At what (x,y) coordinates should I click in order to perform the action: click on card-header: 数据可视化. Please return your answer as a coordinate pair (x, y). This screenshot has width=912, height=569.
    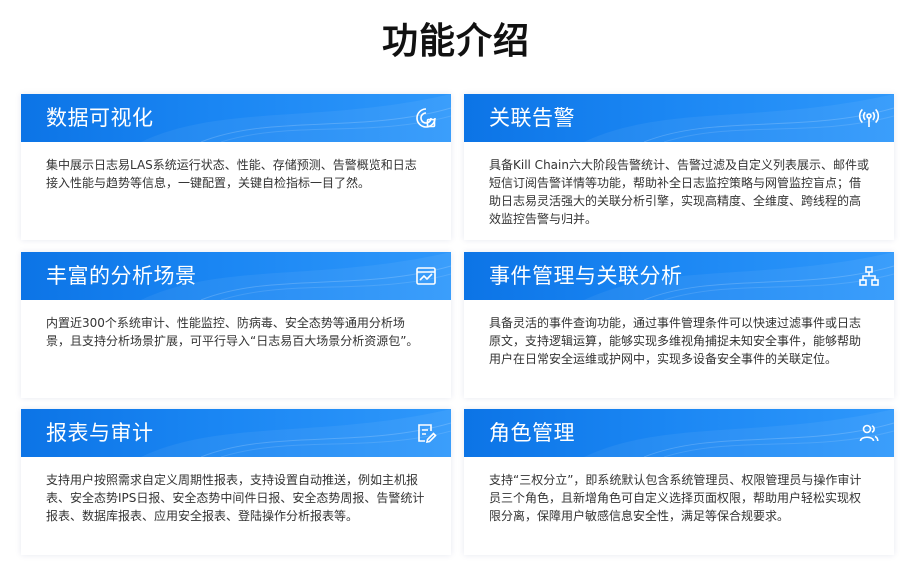
    Looking at the image, I should click on (236, 118).